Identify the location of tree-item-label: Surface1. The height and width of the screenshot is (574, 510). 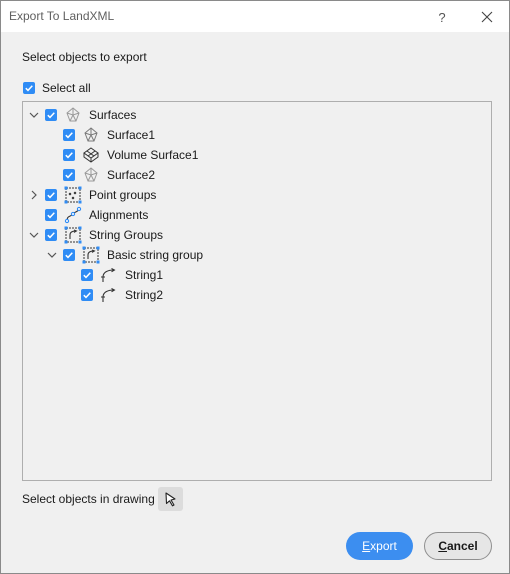
(131, 135).